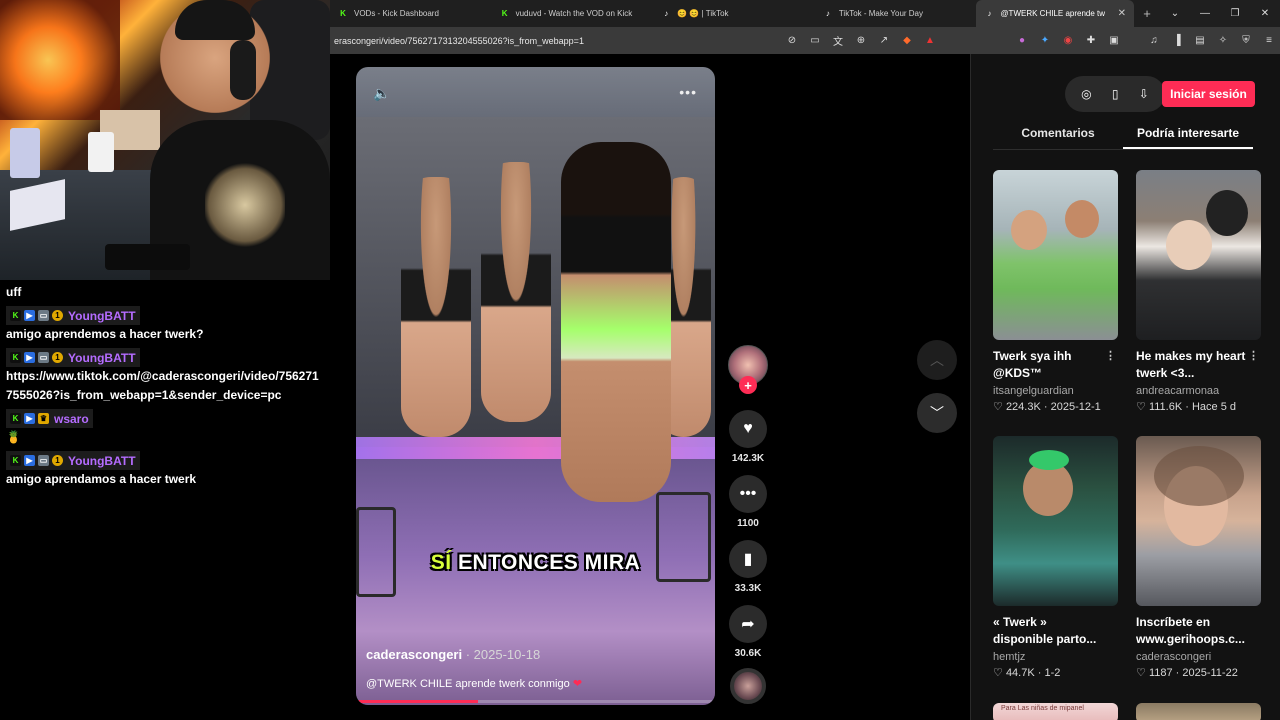 This screenshot has width=1280, height=720. Describe the element at coordinates (417, 701) in the screenshot. I see `progress-fill` at that location.